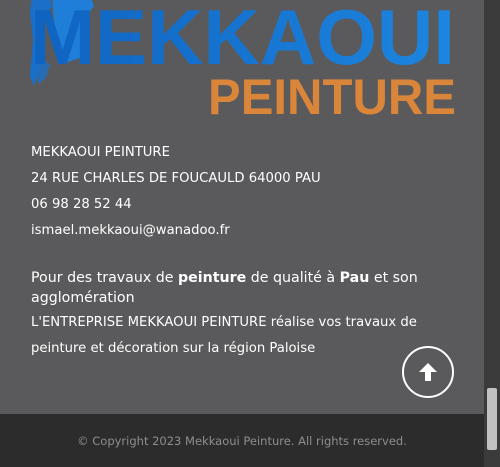  I want to click on company-address: 24 RUE CHARLES DE FOUCAULD 64000 PAU, so click(176, 178).